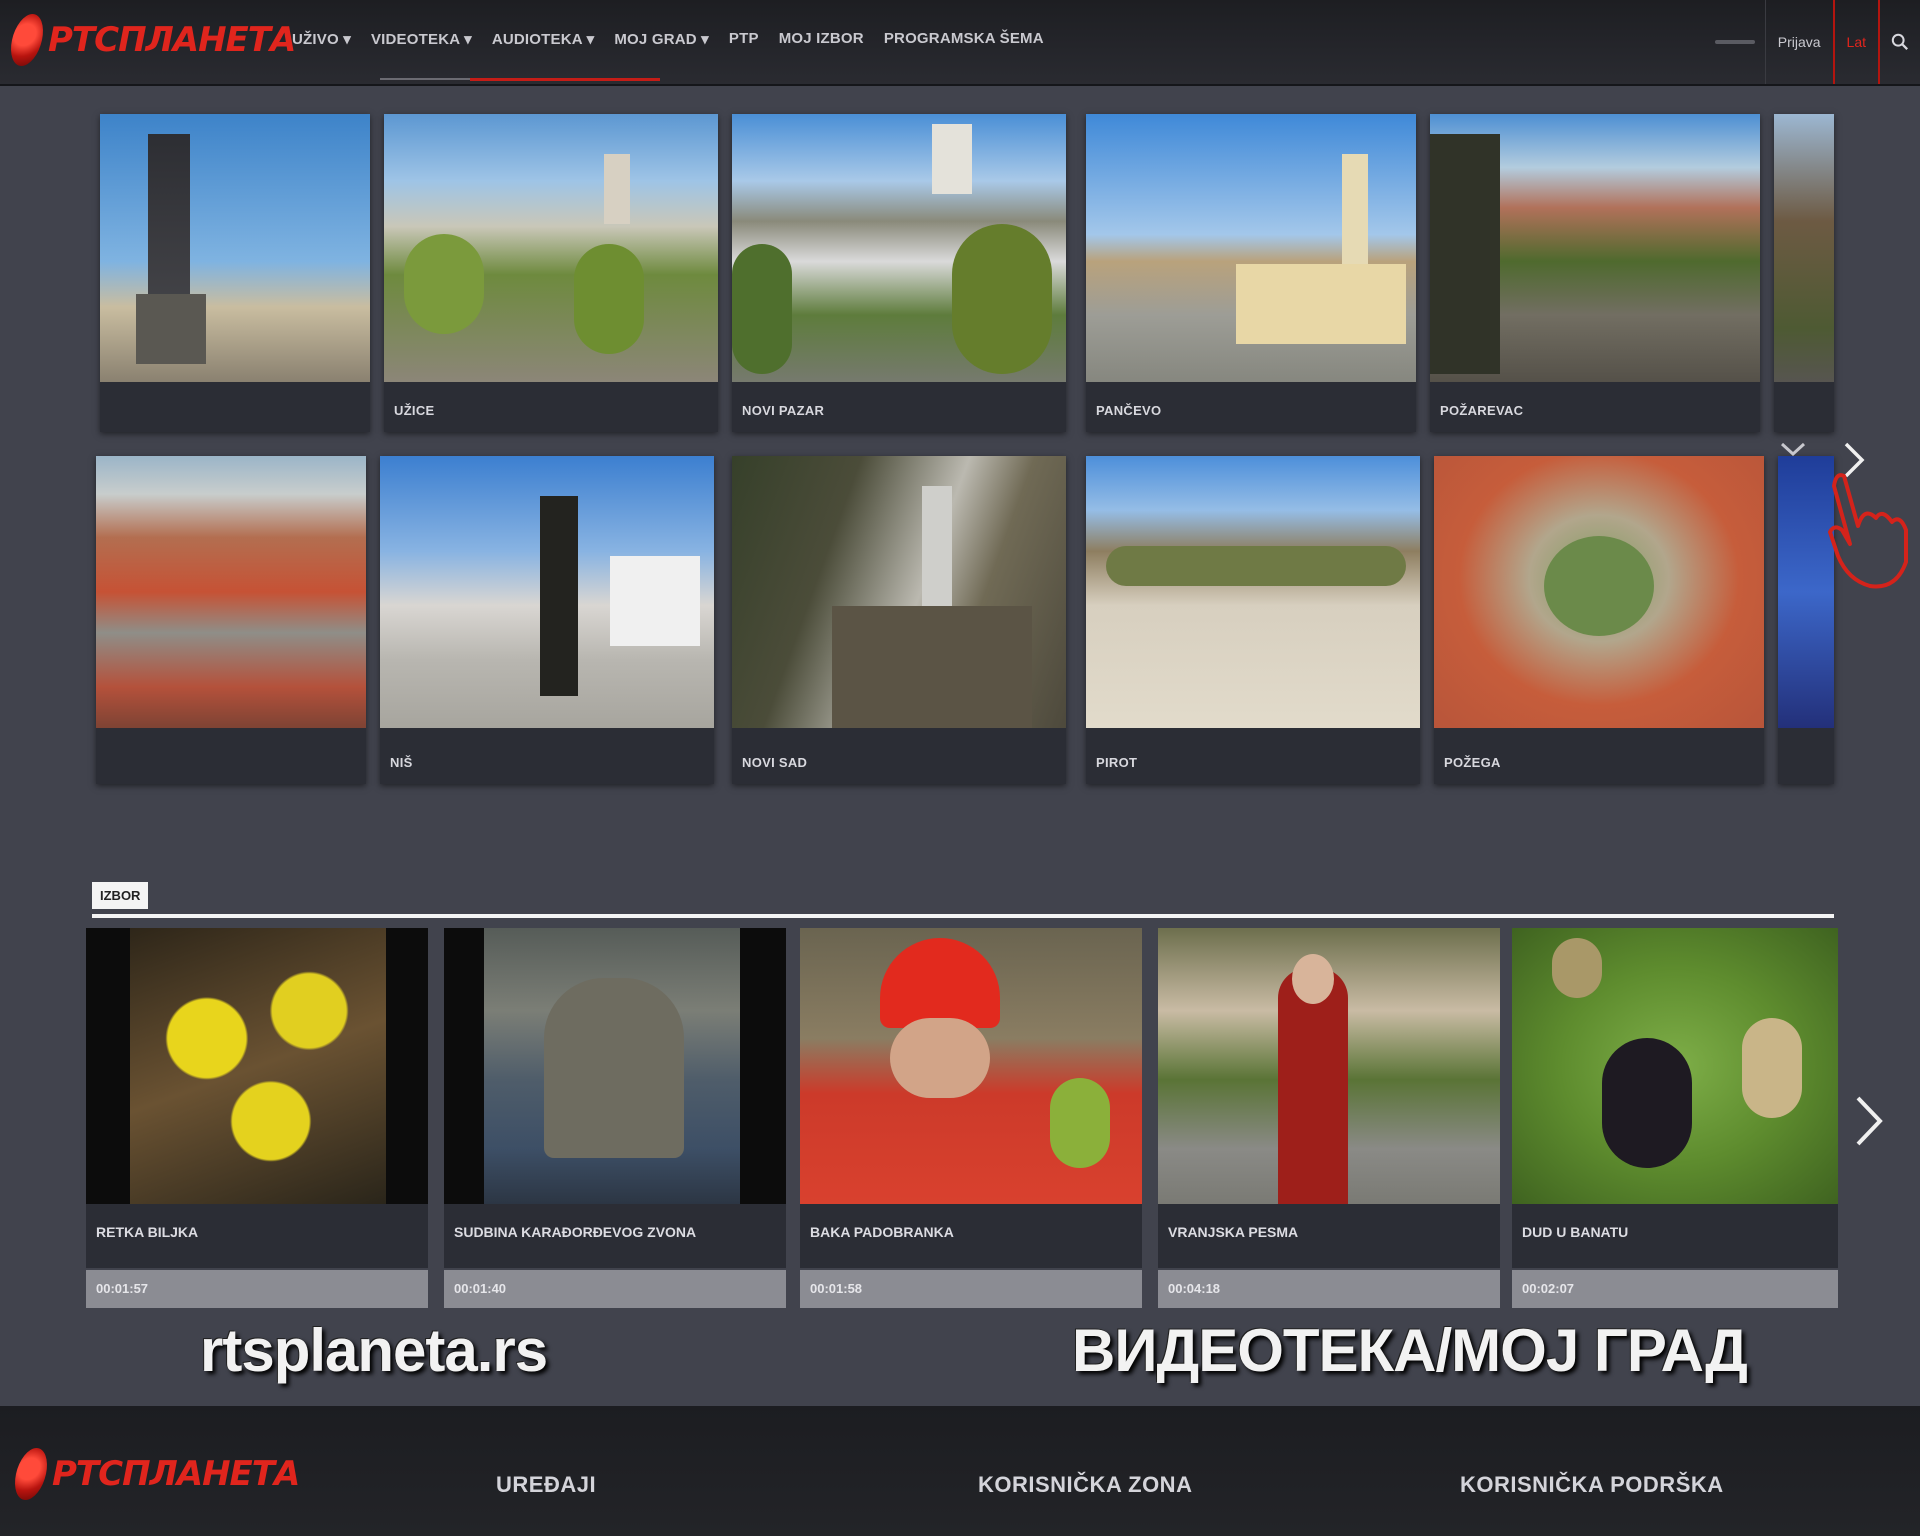 Image resolution: width=1920 pixels, height=1536 pixels. Describe the element at coordinates (257, 1236) in the screenshot. I see `video-title-bar: RETKA BILJKA` at that location.